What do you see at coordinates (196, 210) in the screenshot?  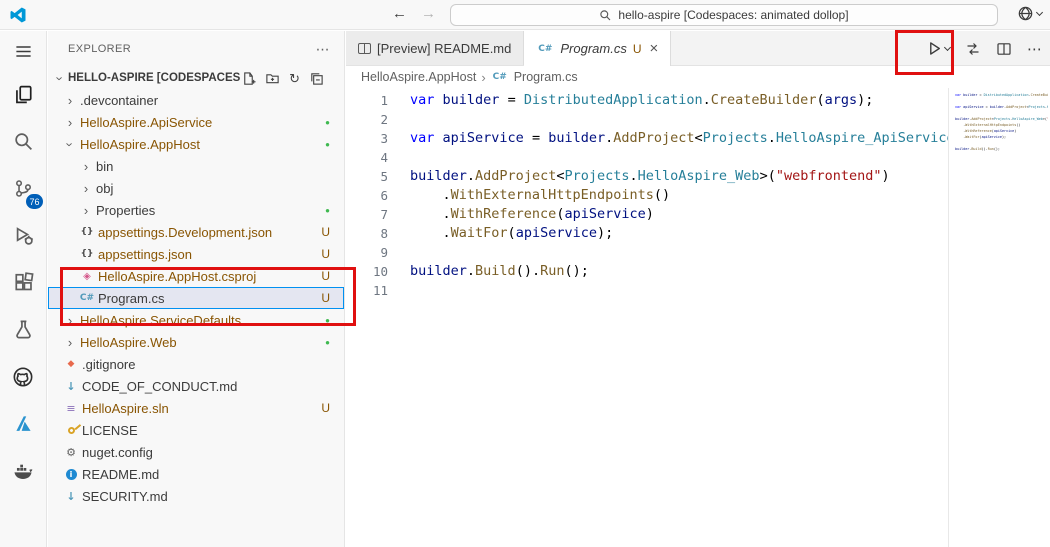 I see `tree-item-properties: › Properties ●` at bounding box center [196, 210].